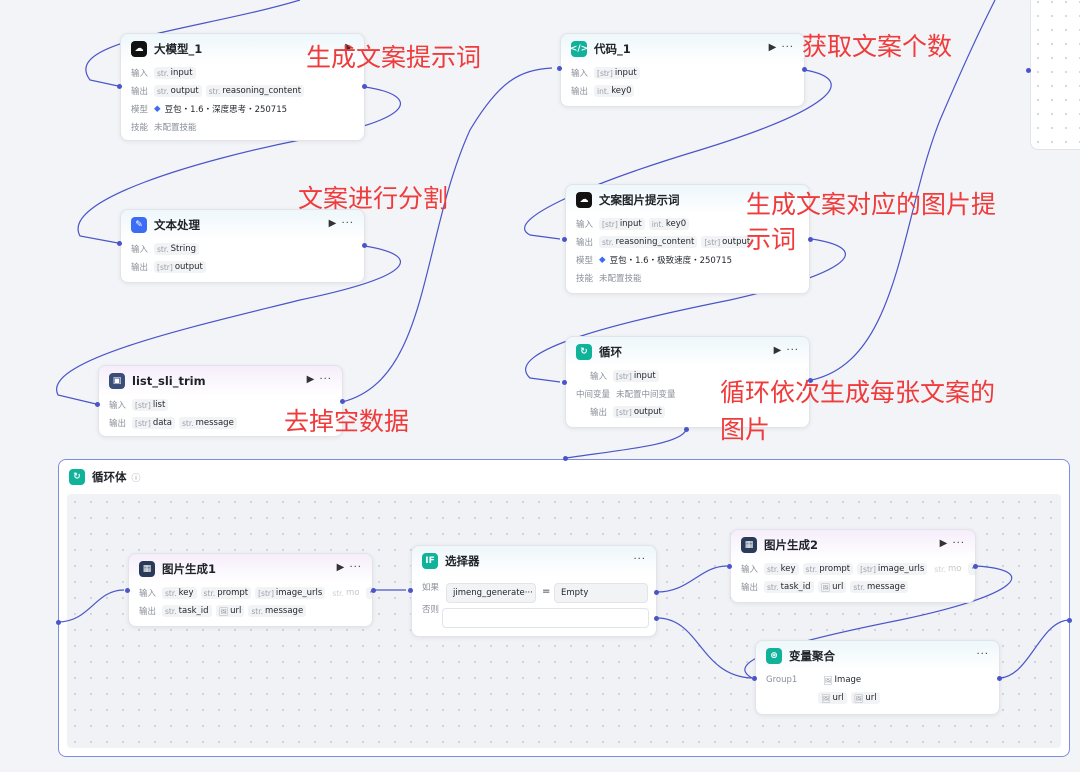 The width and height of the screenshot is (1080, 772). I want to click on node-title: 选择器, so click(462, 561).